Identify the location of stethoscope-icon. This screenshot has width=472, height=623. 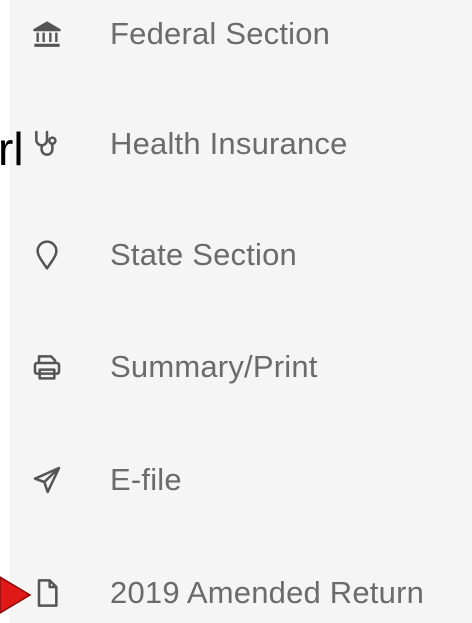
(47, 144).